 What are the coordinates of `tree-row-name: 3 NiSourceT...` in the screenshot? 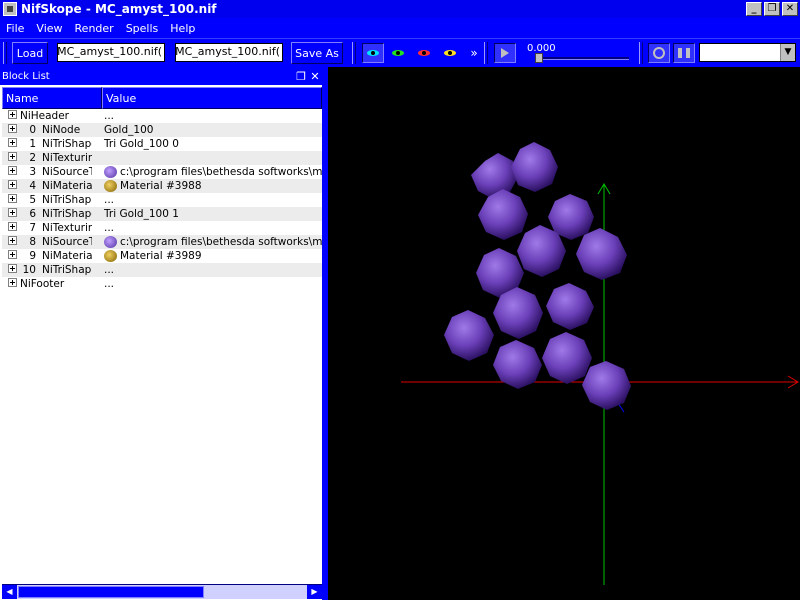 It's located at (47, 172).